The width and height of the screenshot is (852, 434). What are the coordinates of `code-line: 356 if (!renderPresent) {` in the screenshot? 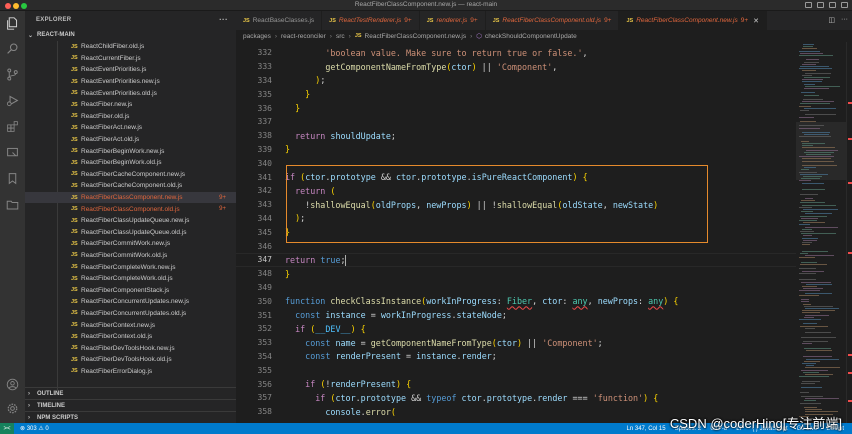 It's located at (516, 384).